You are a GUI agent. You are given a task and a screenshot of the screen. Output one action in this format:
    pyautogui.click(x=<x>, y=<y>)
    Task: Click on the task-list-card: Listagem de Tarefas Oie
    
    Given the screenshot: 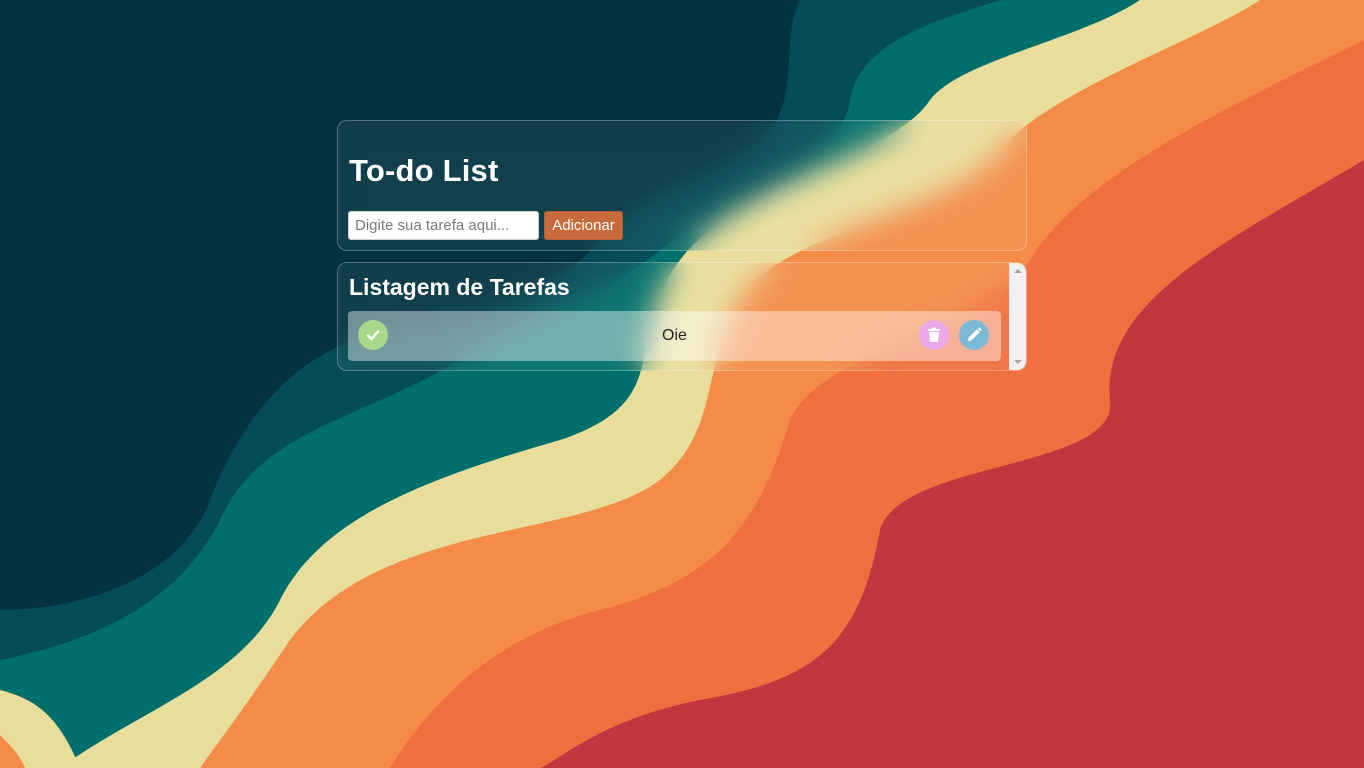 What is the action you would take?
    pyautogui.click(x=682, y=316)
    